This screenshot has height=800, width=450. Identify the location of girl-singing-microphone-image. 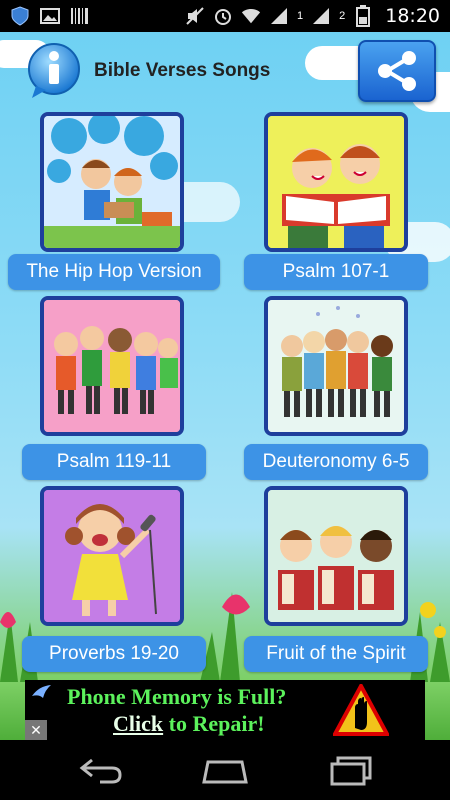
(112, 556).